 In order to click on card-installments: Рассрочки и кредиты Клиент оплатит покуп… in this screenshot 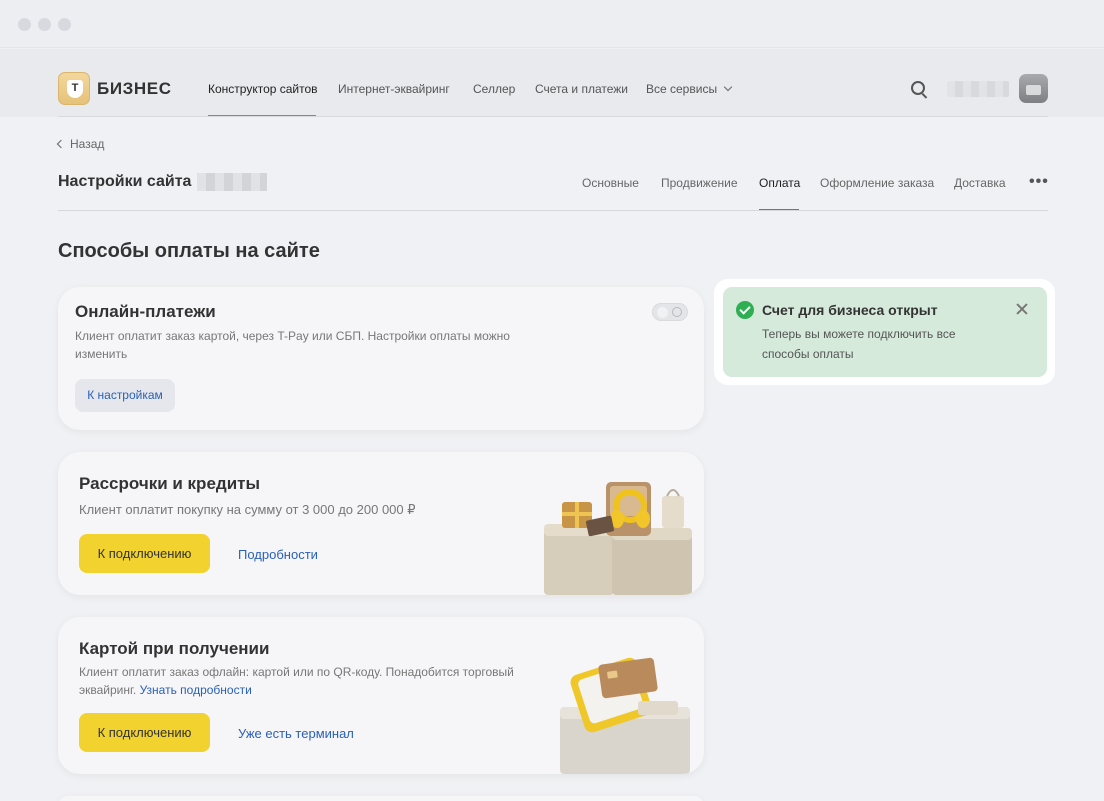, I will do `click(381, 523)`.